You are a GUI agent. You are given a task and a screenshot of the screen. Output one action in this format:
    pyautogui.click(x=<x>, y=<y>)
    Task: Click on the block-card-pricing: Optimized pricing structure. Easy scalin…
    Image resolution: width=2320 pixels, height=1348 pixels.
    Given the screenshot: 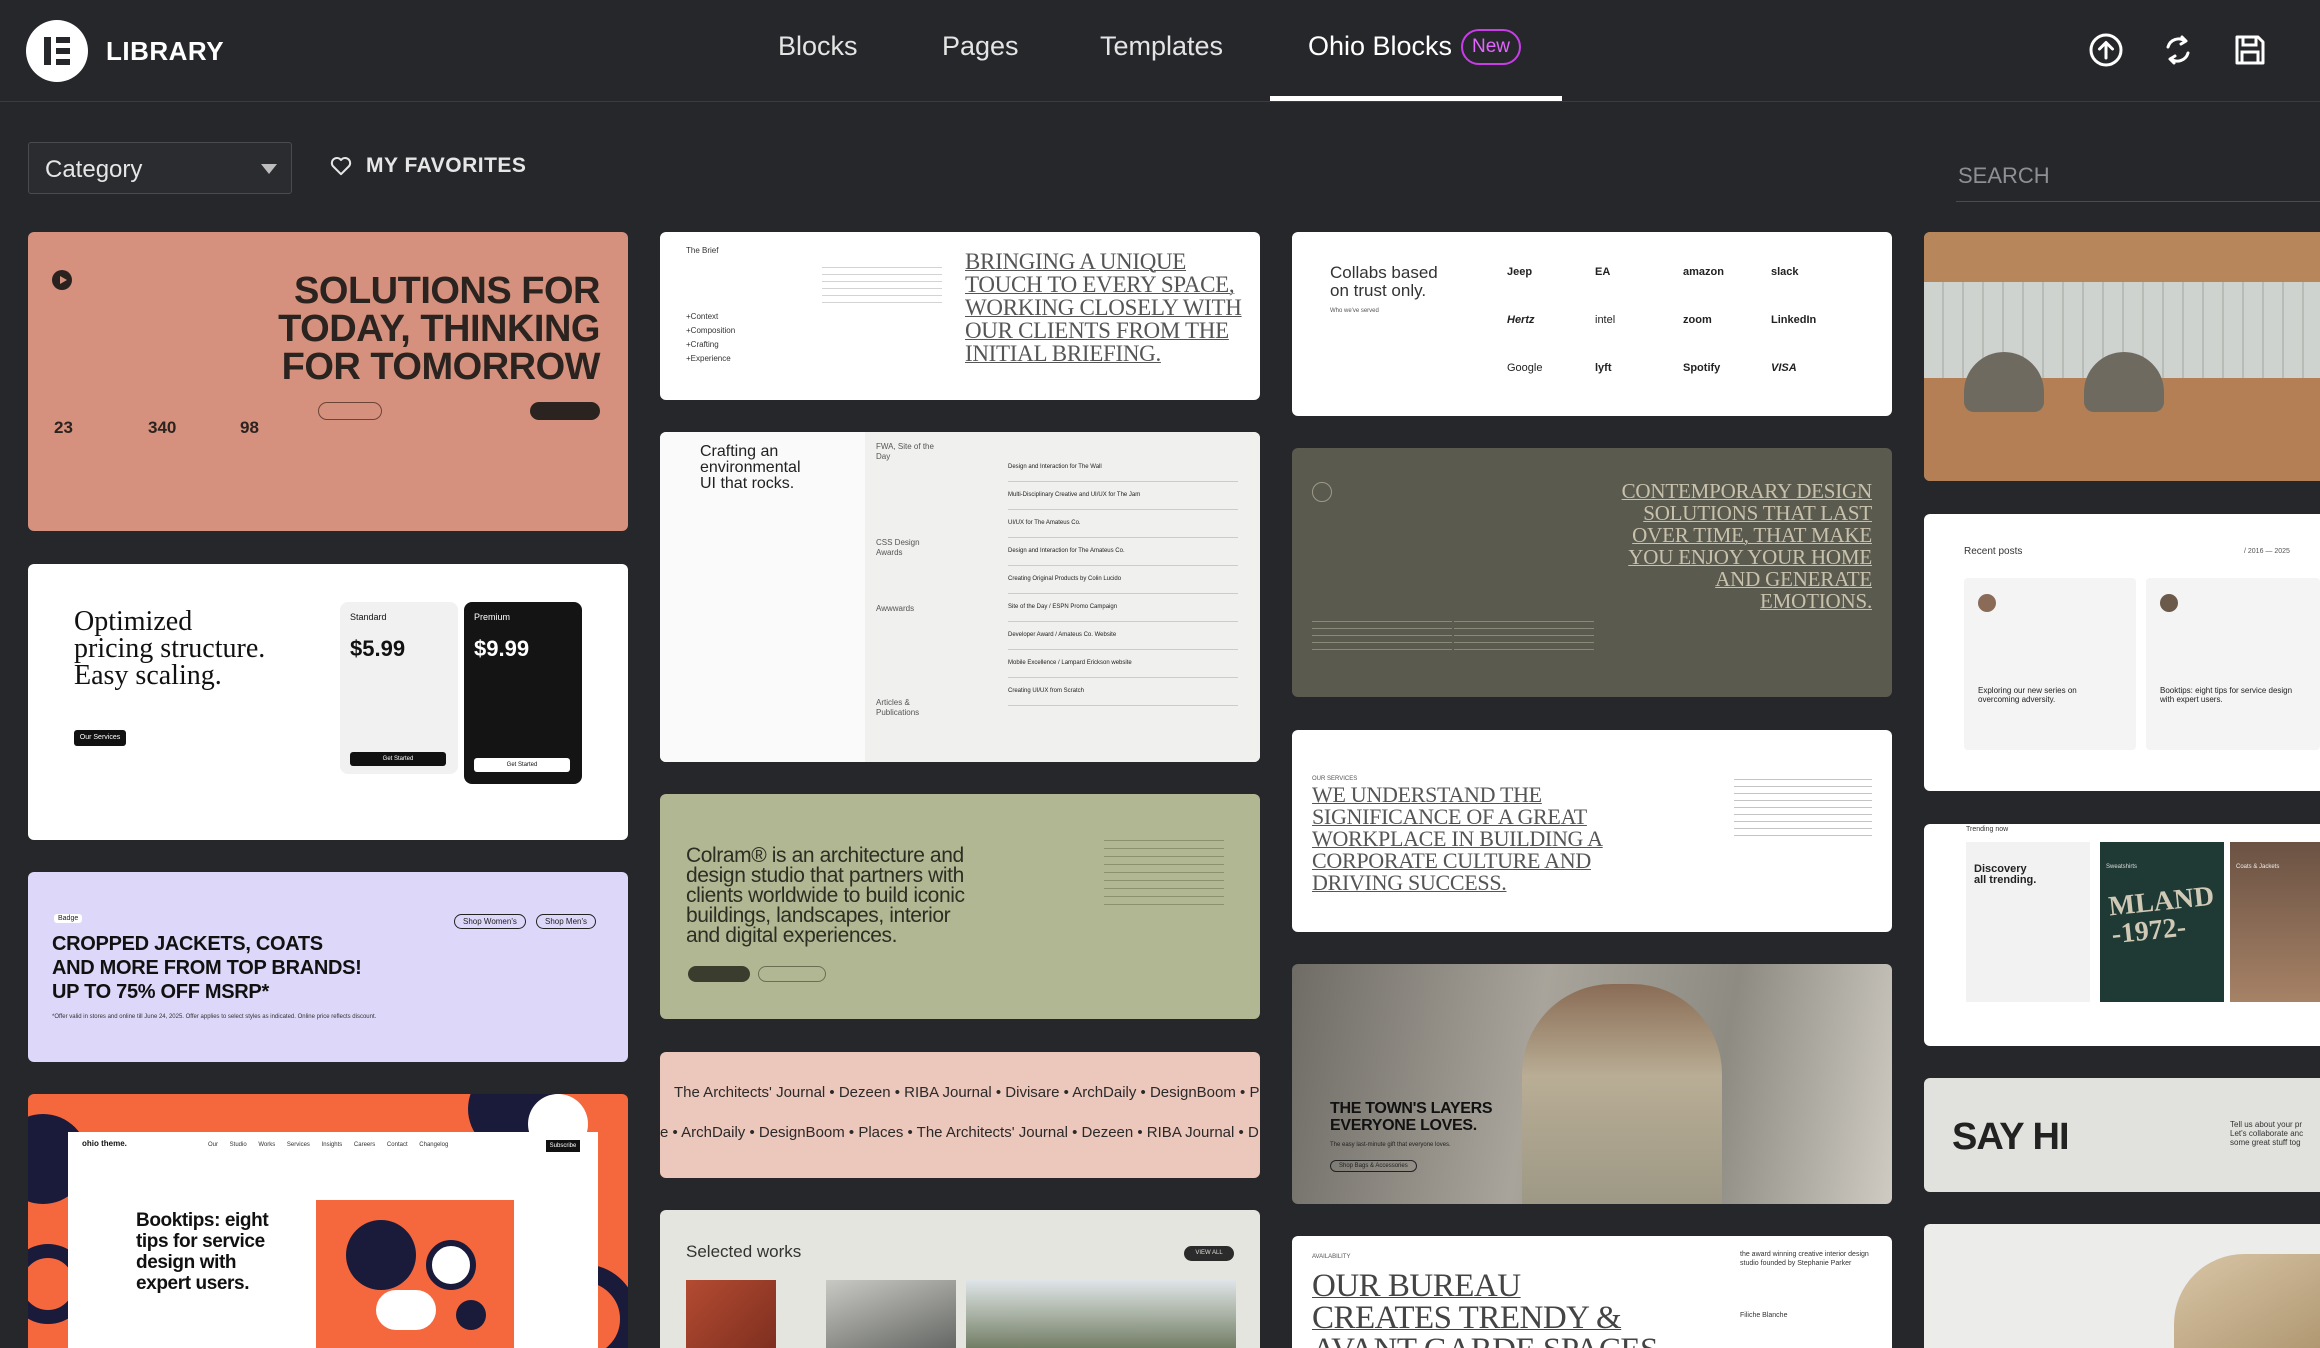 What is the action you would take?
    pyautogui.click(x=328, y=702)
    